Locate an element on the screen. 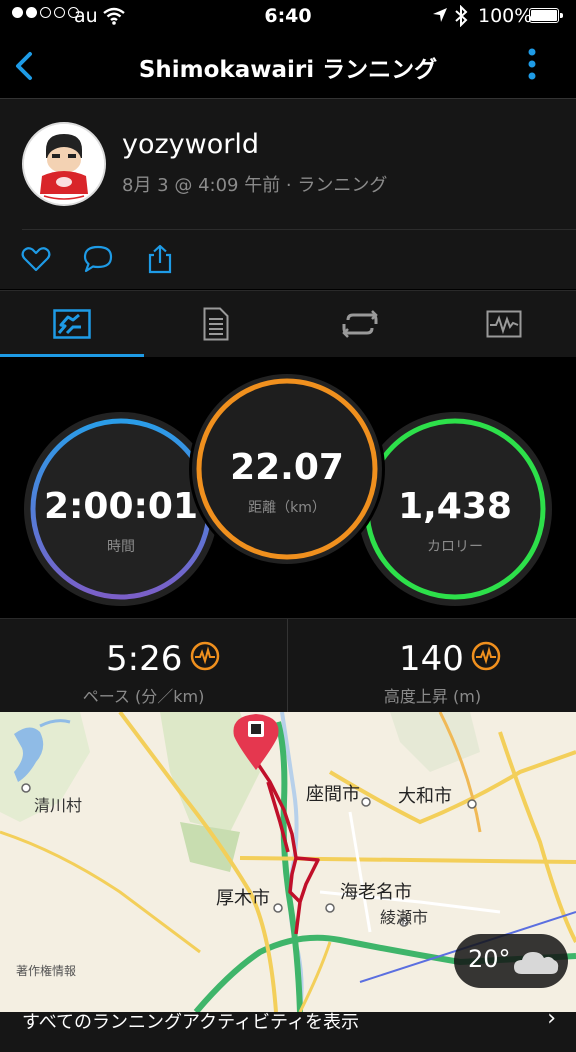 This screenshot has width=576, height=1052. distance-label: 距離（km） is located at coordinates (287, 508).